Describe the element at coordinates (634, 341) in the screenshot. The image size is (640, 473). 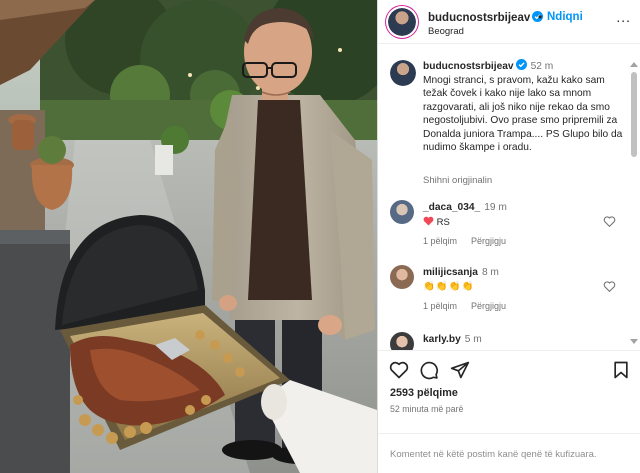
I see `scroll-down-arrow` at that location.